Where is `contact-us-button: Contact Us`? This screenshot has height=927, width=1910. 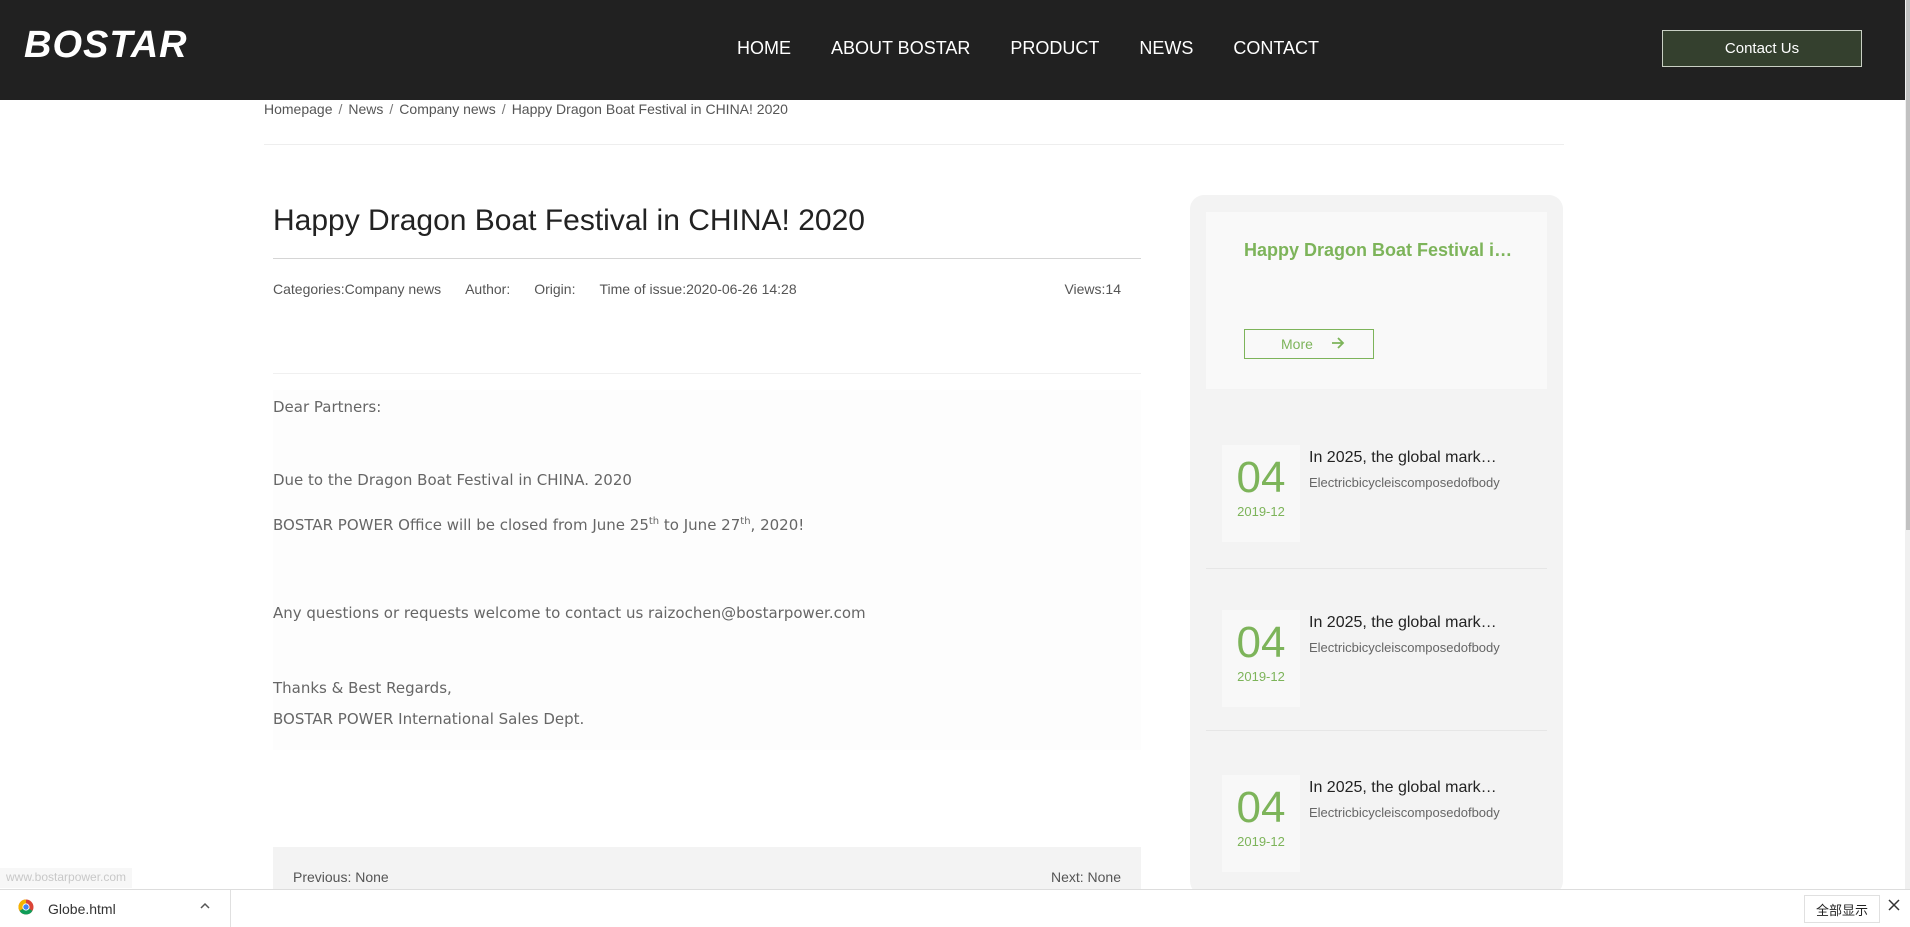 contact-us-button: Contact Us is located at coordinates (1762, 48).